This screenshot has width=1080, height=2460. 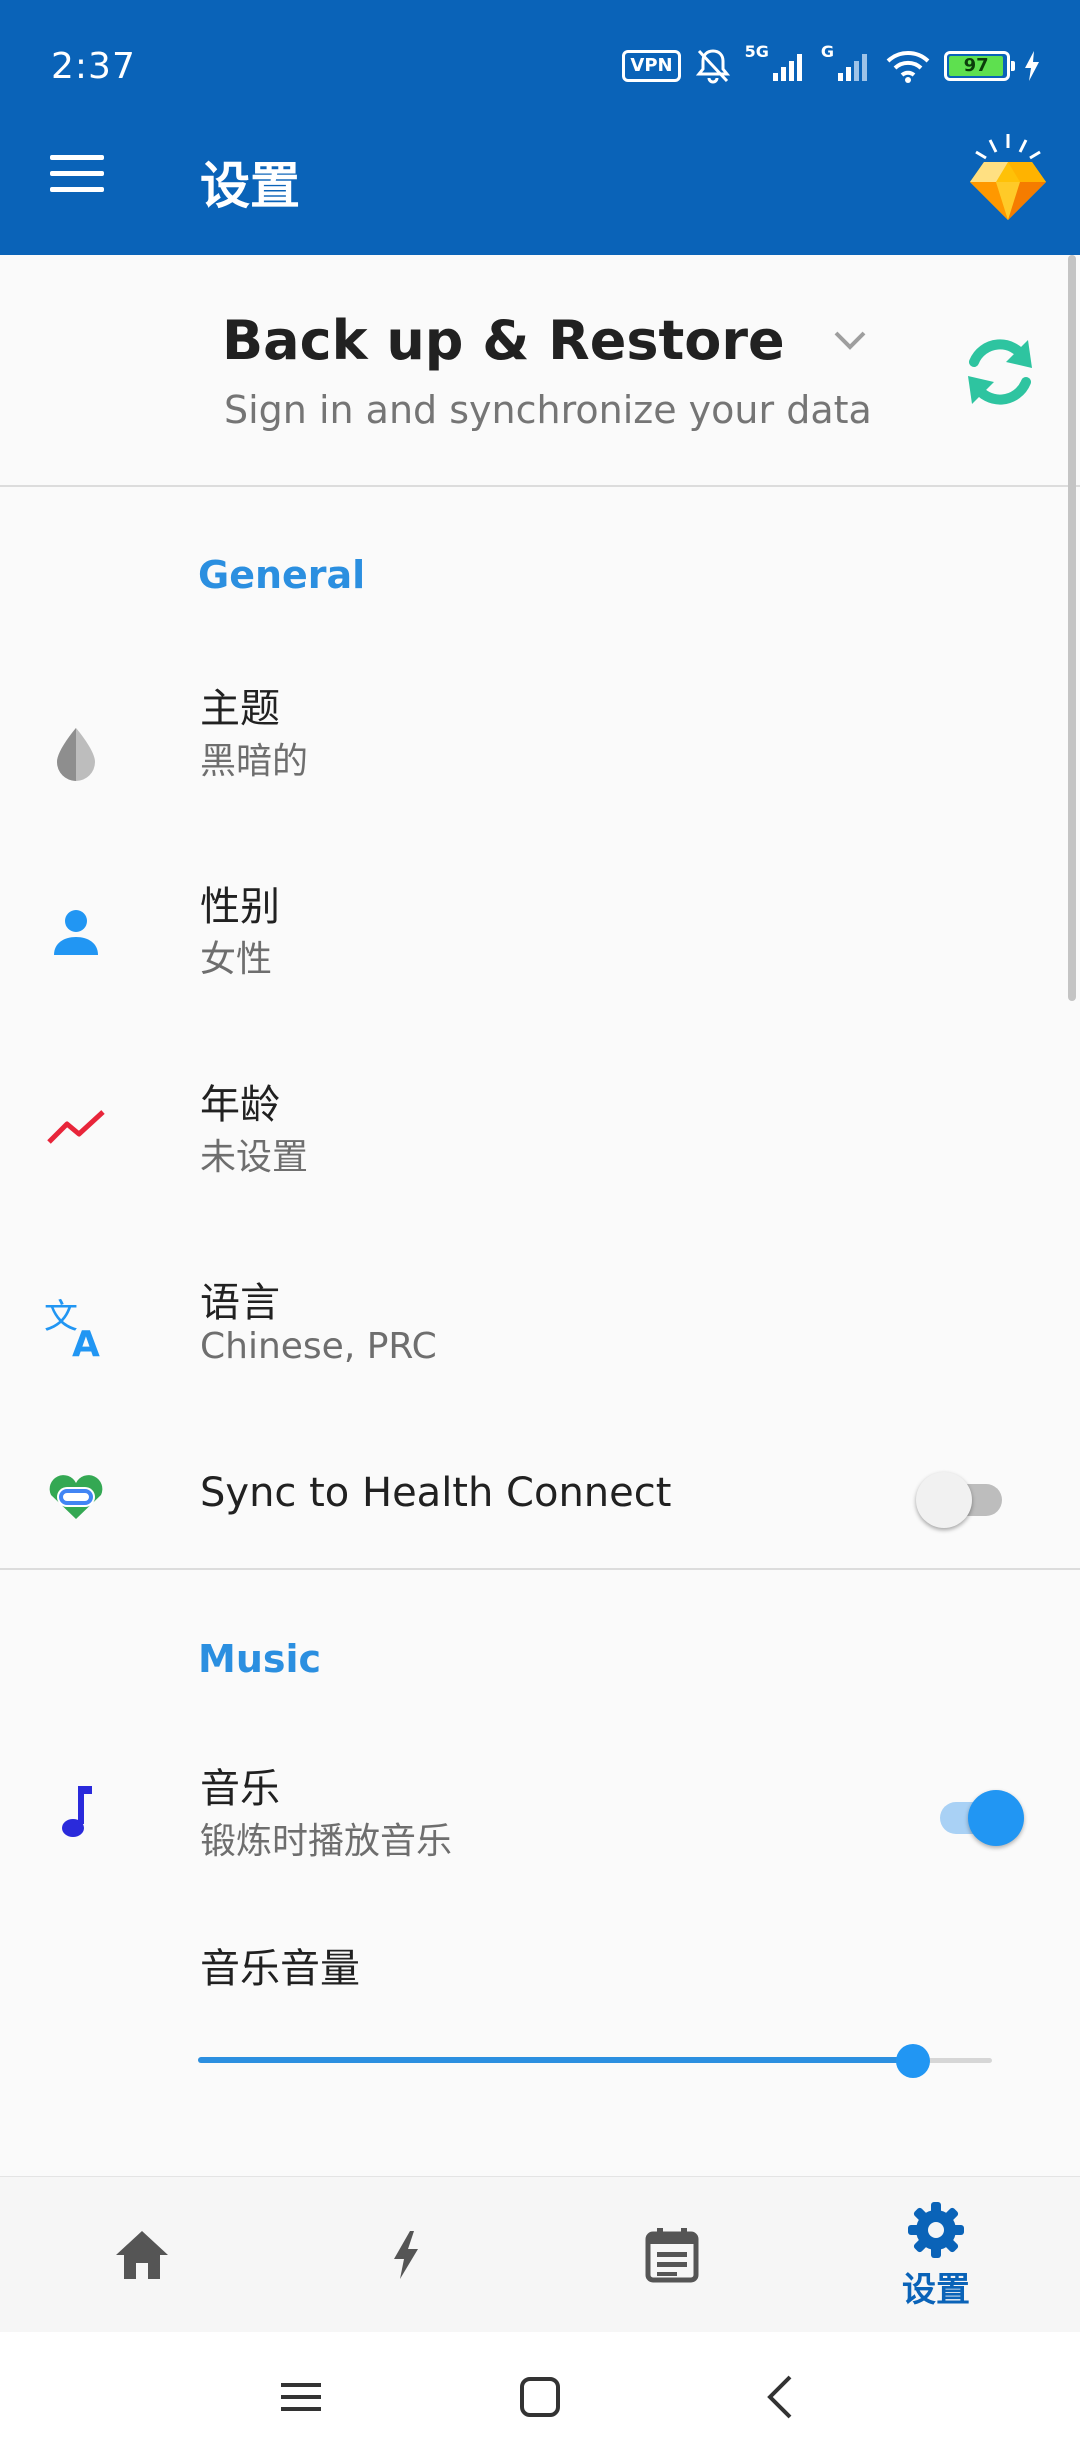 I want to click on nav-workout, so click(x=406, y=2255).